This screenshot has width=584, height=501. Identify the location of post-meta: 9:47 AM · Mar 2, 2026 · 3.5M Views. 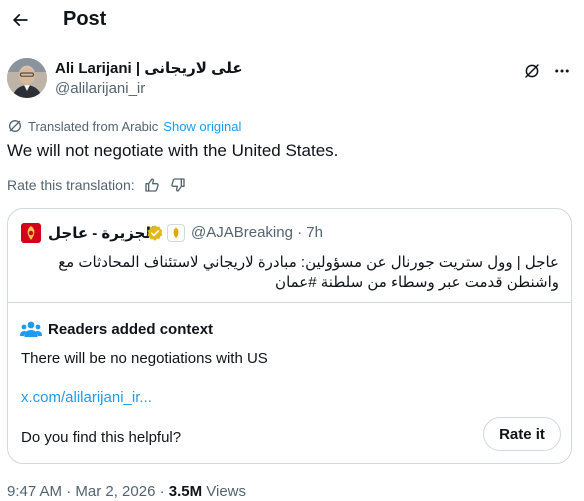
(126, 491).